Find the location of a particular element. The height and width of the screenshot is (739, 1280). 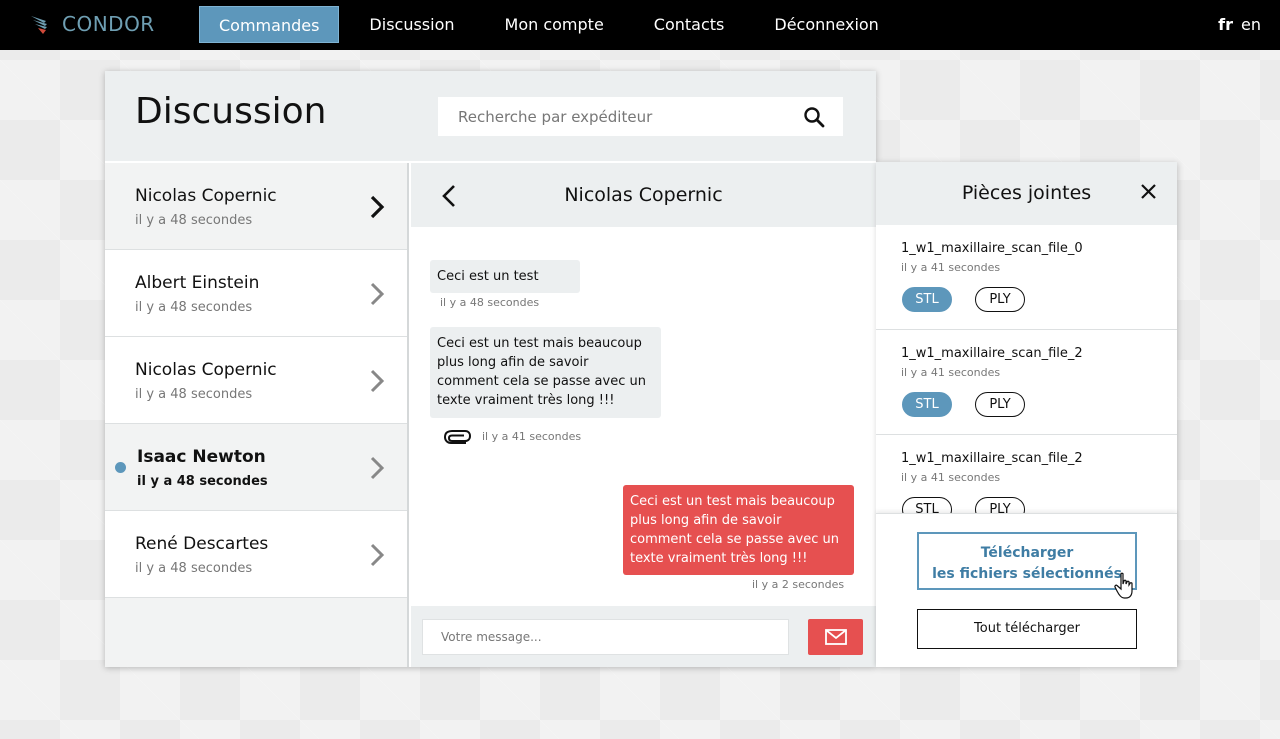

attachments-title: Pièces jointes is located at coordinates (1026, 193).